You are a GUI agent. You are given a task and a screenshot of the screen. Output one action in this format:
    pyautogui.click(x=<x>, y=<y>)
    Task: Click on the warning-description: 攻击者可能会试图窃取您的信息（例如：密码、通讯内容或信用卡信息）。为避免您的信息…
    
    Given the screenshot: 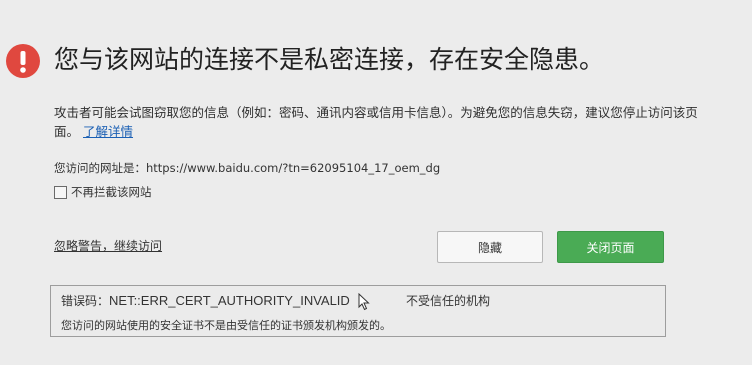 What is the action you would take?
    pyautogui.click(x=379, y=122)
    